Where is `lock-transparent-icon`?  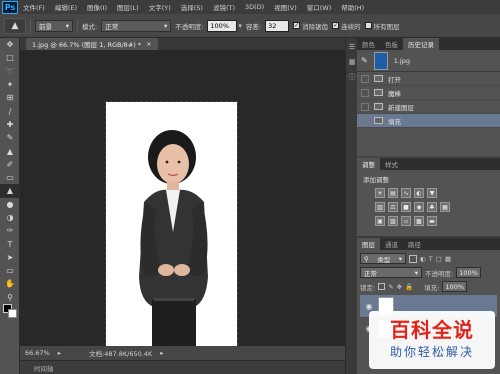 lock-transparent-icon is located at coordinates (382, 286).